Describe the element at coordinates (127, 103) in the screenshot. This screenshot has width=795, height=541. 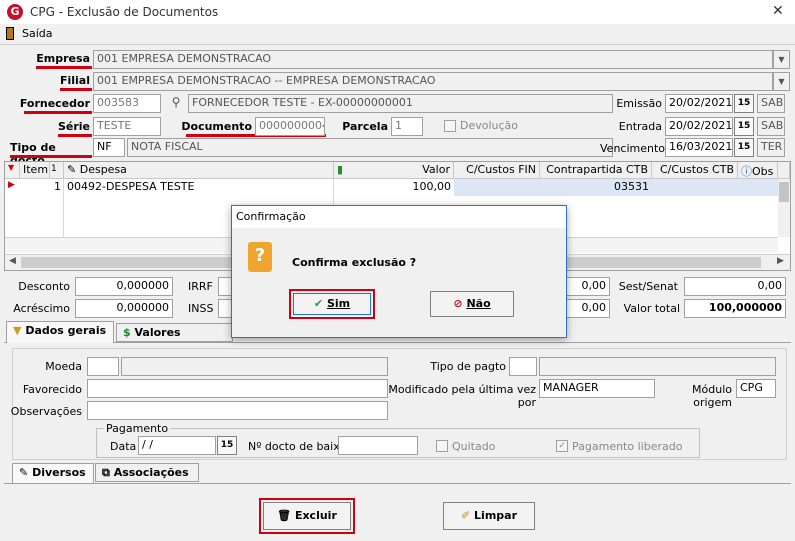
I see `fornecedor-code-field: 003583` at that location.